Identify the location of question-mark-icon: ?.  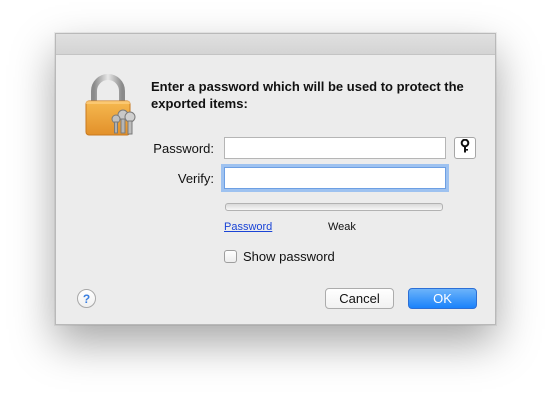
(86, 298).